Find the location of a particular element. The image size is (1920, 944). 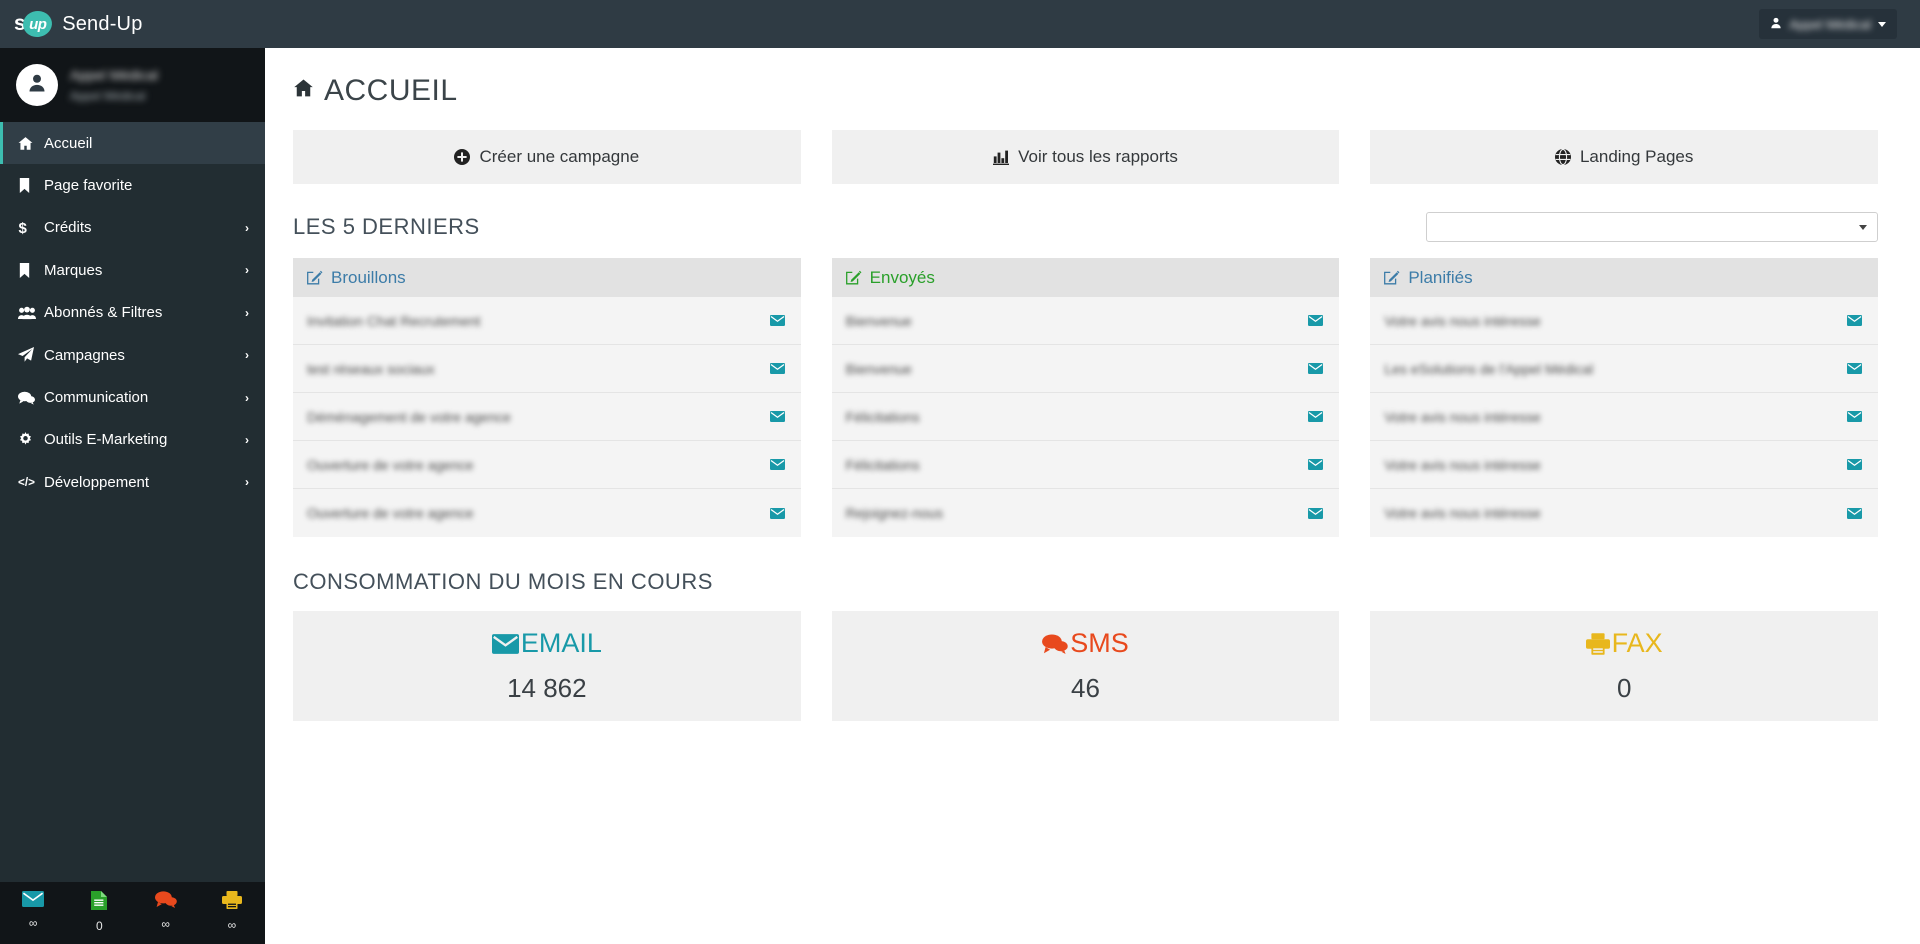

app-title: Send-Up is located at coordinates (102, 23).